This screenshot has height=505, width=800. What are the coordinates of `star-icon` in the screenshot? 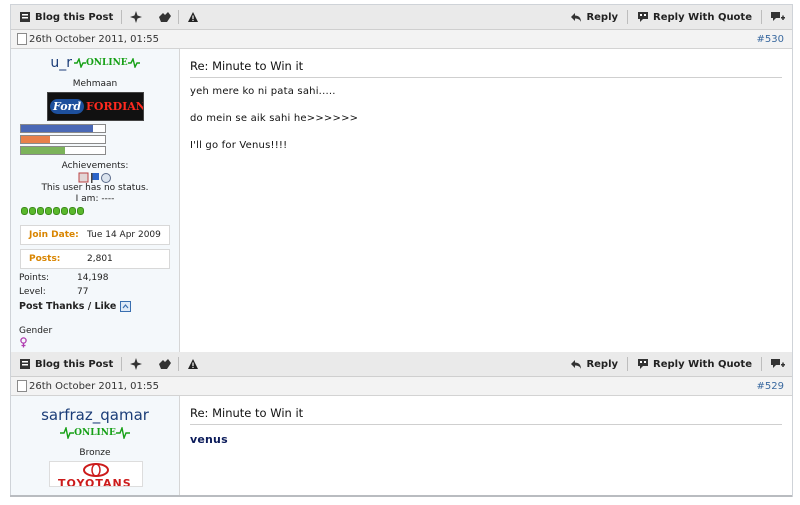 It's located at (136, 17).